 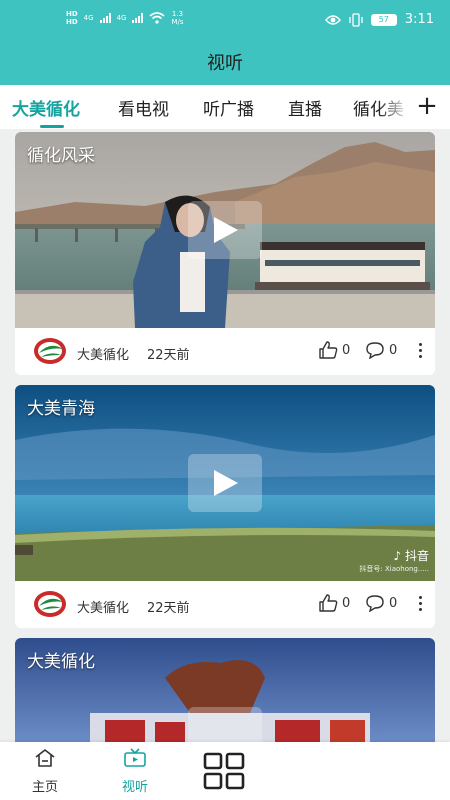 I want to click on page-title: 视听, so click(x=225, y=63).